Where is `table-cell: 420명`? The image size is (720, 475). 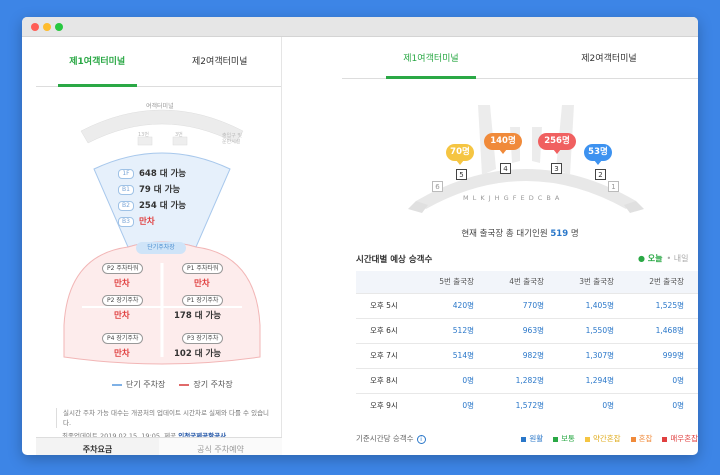 table-cell: 420명 is located at coordinates (453, 305).